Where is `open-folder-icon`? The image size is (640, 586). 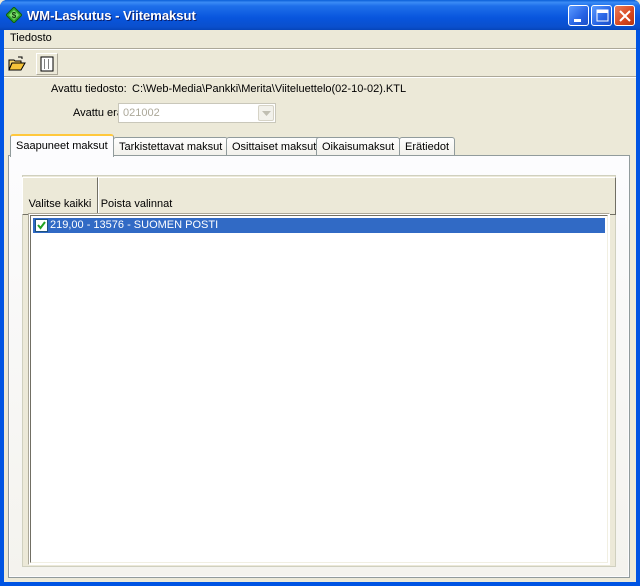
open-folder-icon is located at coordinates (17, 63).